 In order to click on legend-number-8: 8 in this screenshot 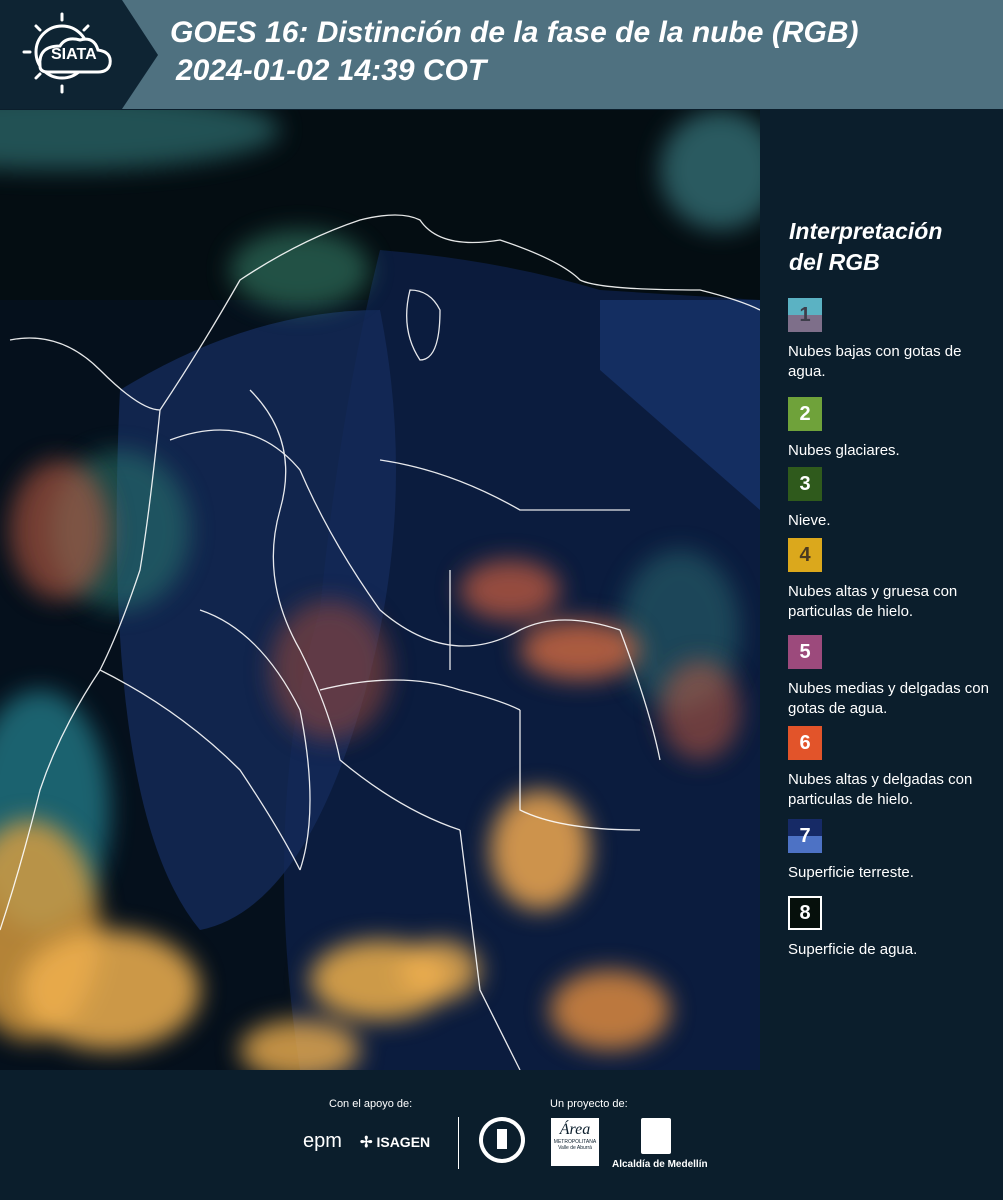, I will do `click(805, 912)`.